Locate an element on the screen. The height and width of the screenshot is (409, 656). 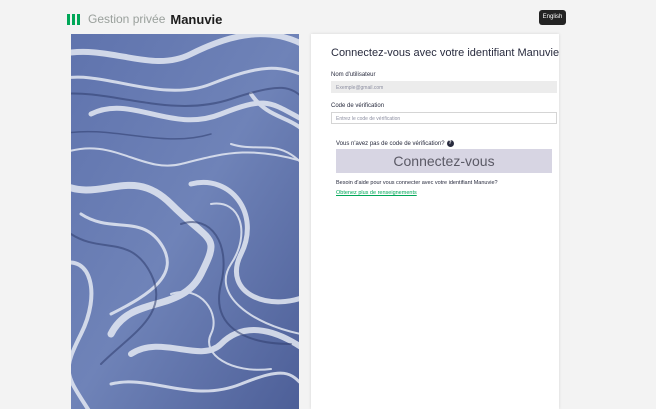
username-field-group: Nom d'utilisateur Exemple@gmail.com is located at coordinates (444, 82).